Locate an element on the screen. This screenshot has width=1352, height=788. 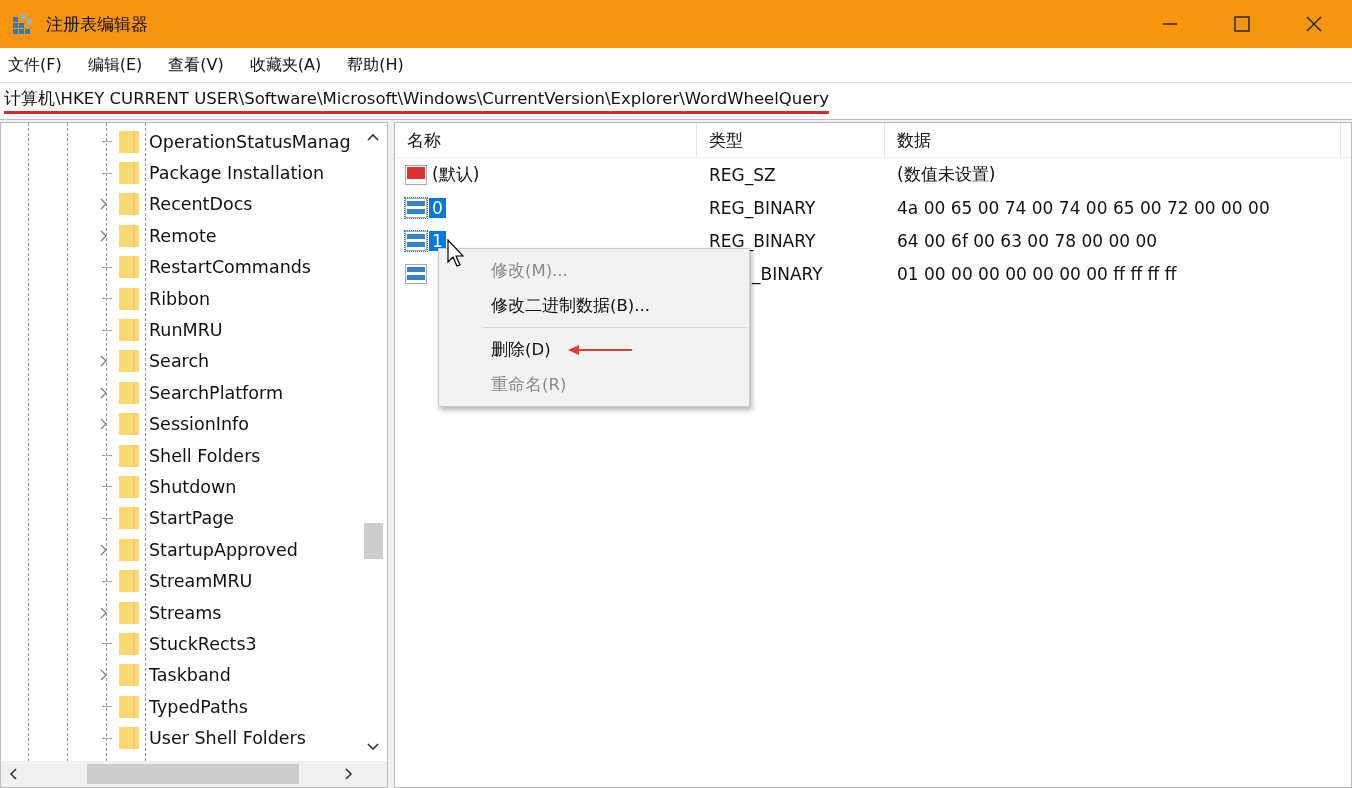
menu-item: 收藏夹(A) is located at coordinates (285, 65).